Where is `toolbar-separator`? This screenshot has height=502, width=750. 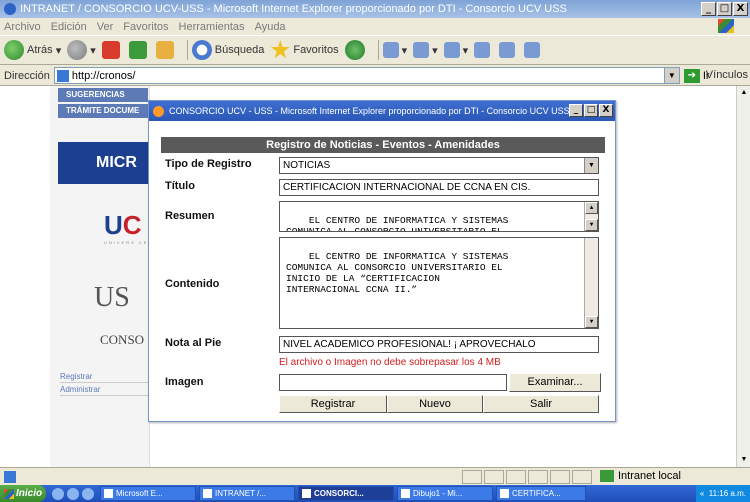
toolbar-separator is located at coordinates (187, 50).